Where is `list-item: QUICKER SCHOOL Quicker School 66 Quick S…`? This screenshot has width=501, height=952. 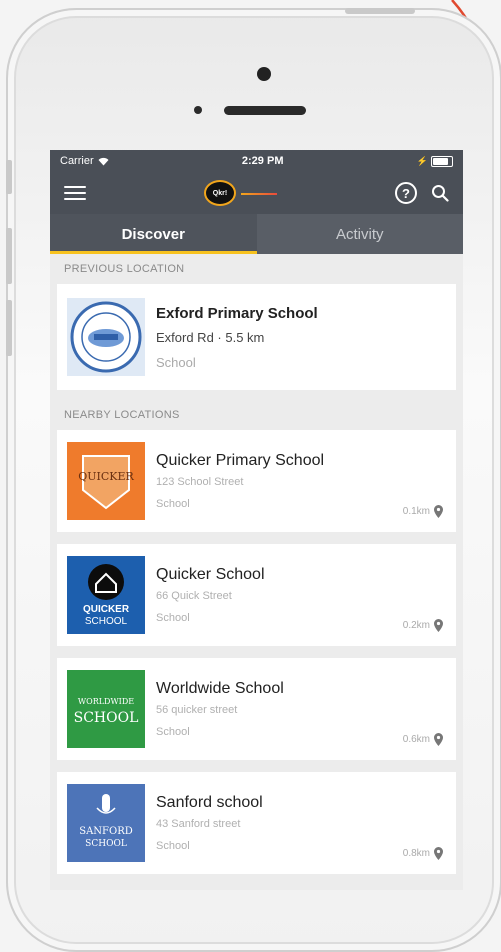 list-item: QUICKER SCHOOL Quicker School 66 Quick S… is located at coordinates (256, 595).